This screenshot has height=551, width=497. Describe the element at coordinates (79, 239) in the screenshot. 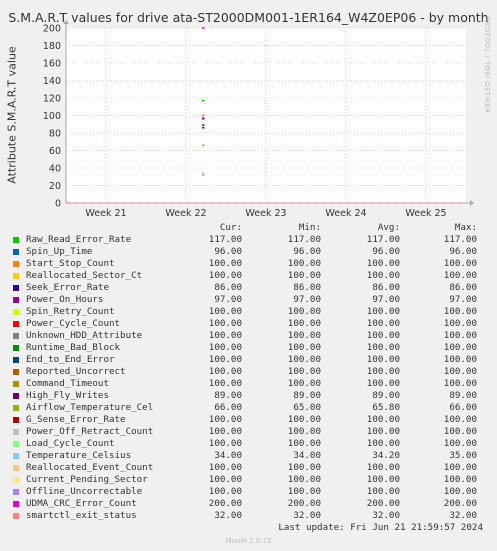

I see `legend-series-name: Raw_Read_Error_Rate` at that location.